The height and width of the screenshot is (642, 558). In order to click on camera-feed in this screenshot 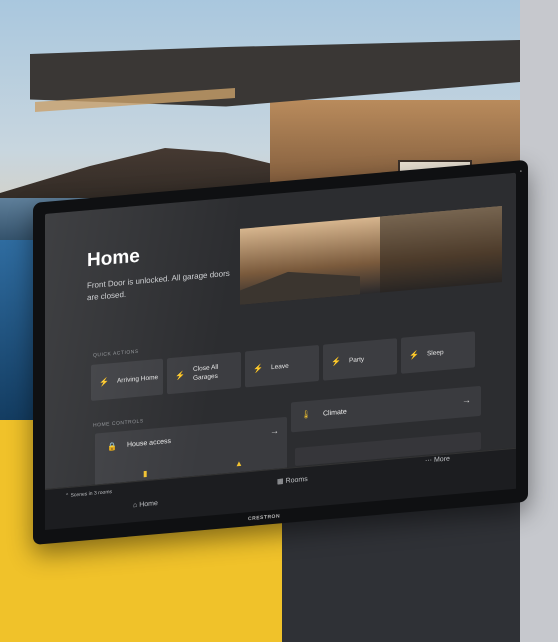, I will do `click(371, 255)`.